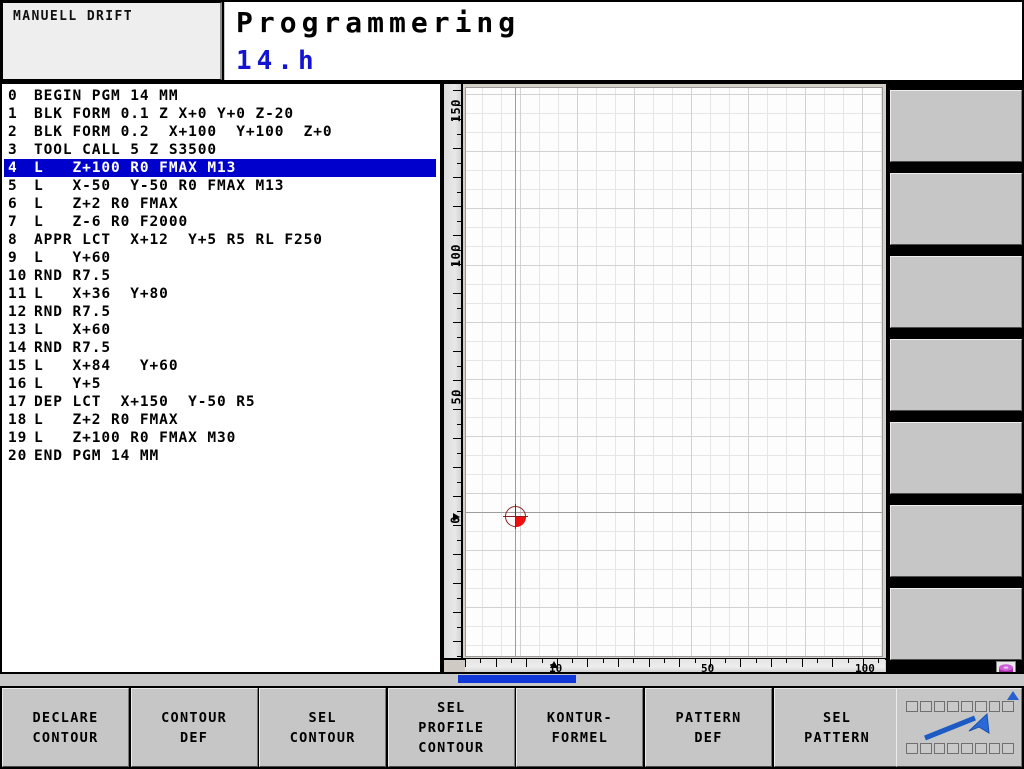 Image resolution: width=1024 pixels, height=769 pixels. I want to click on program-line-number: 12, so click(18, 312).